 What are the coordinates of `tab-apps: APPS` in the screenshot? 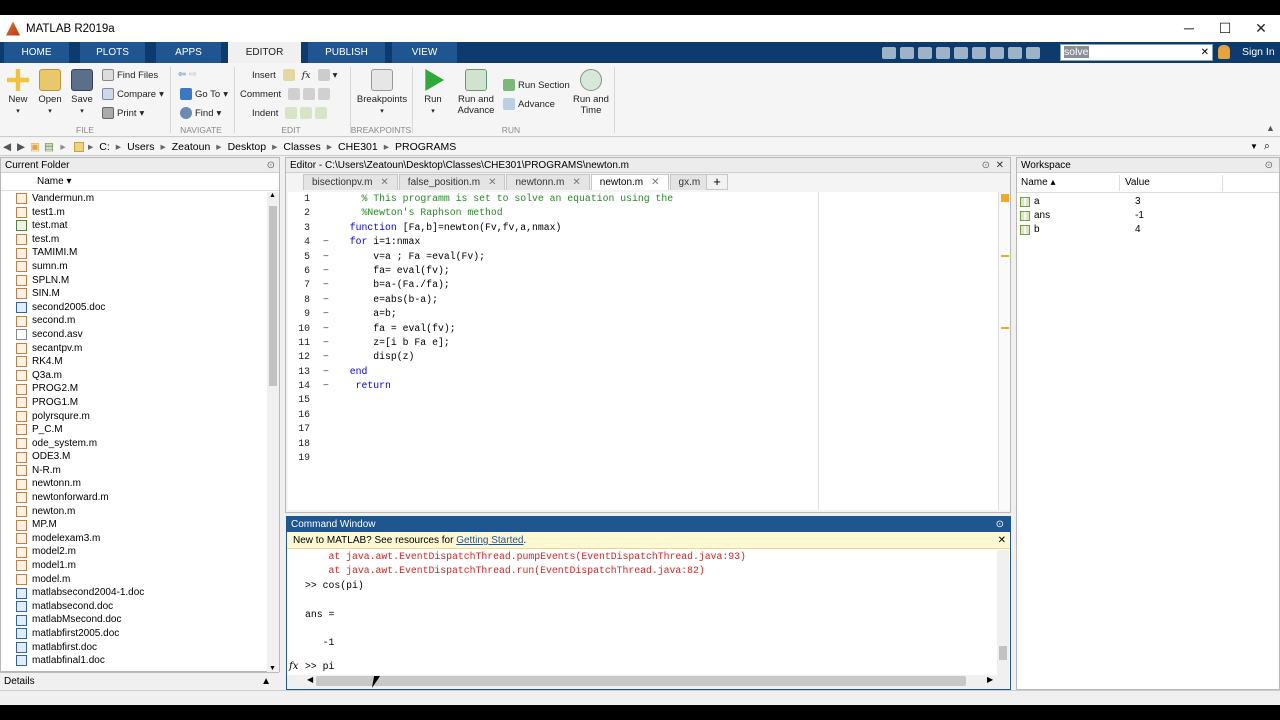 It's located at (189, 52).